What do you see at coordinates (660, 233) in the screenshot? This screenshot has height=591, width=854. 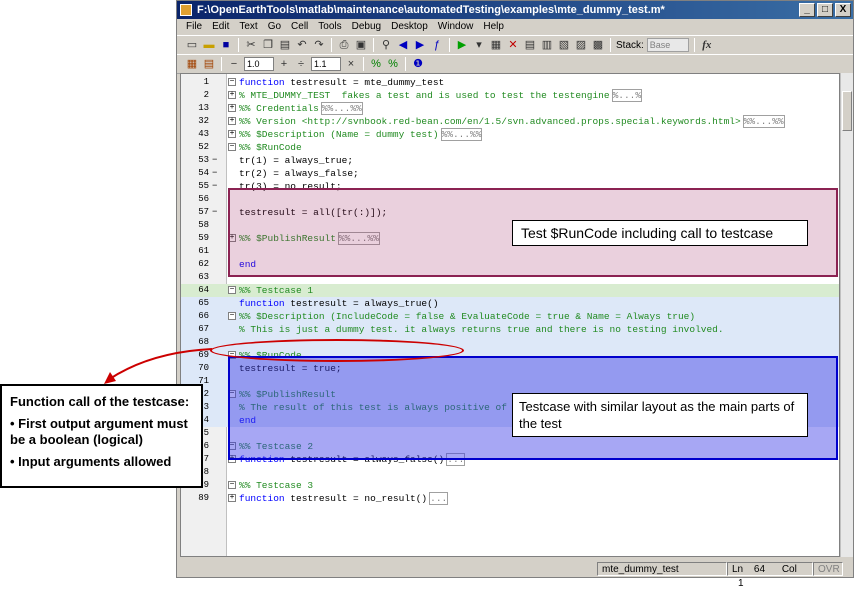 I see `runcode-callout: Test $RunCode including call to testcase` at bounding box center [660, 233].